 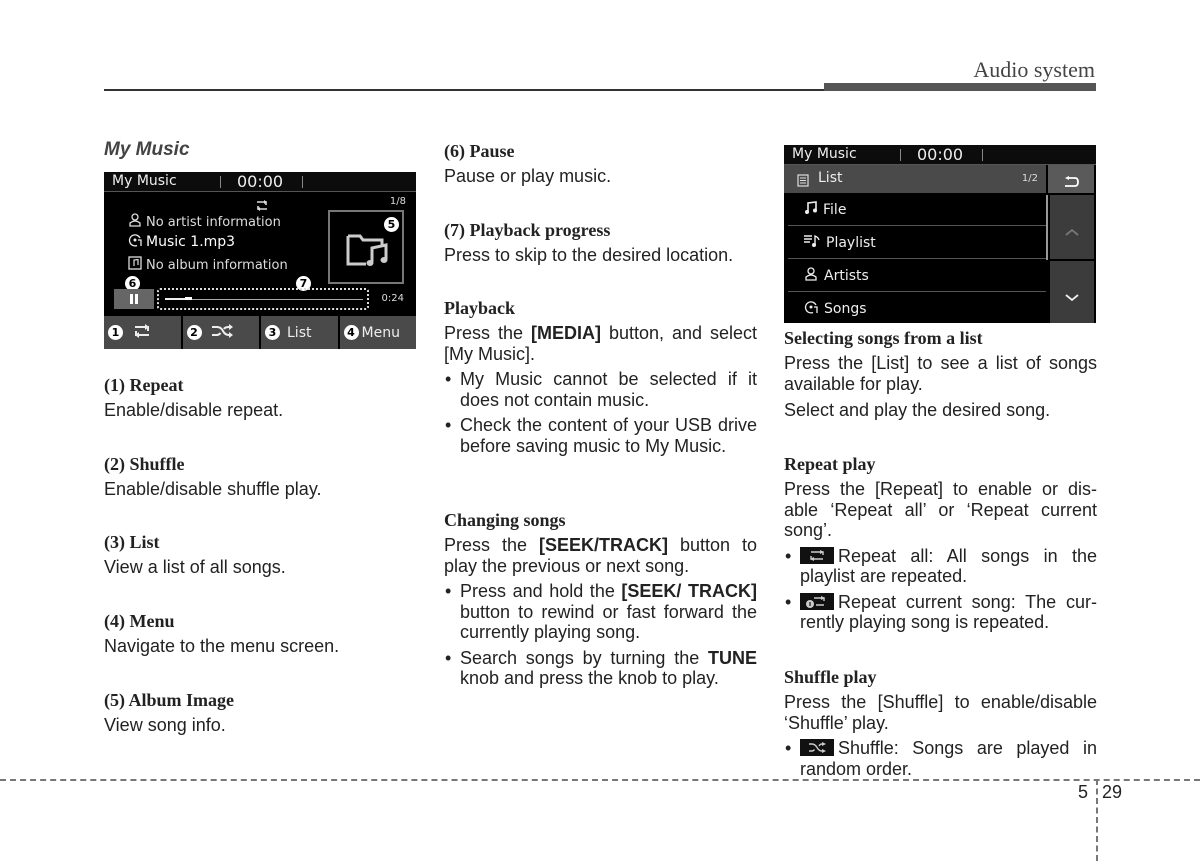 I want to click on tune-knob-ref: TUNE, so click(x=732, y=657).